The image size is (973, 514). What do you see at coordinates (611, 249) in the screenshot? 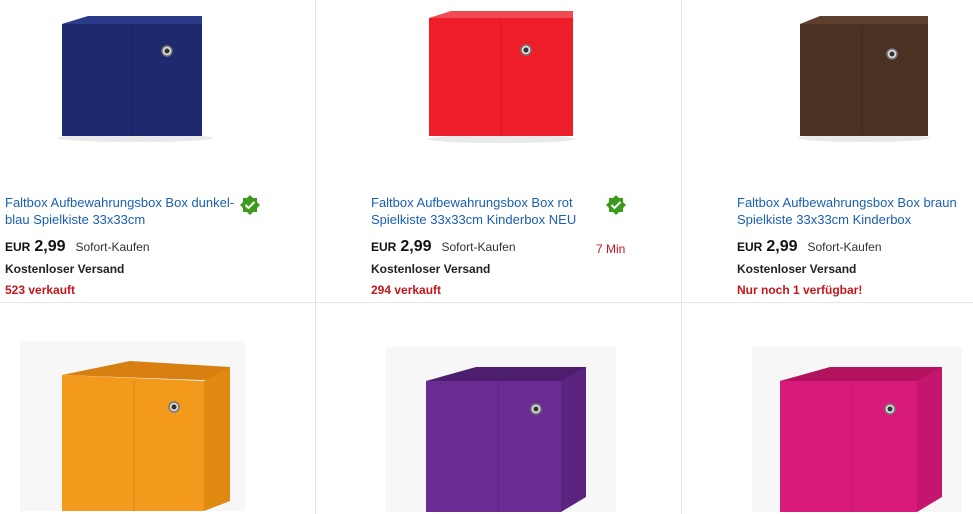
I see `time-left: 7 Min` at bounding box center [611, 249].